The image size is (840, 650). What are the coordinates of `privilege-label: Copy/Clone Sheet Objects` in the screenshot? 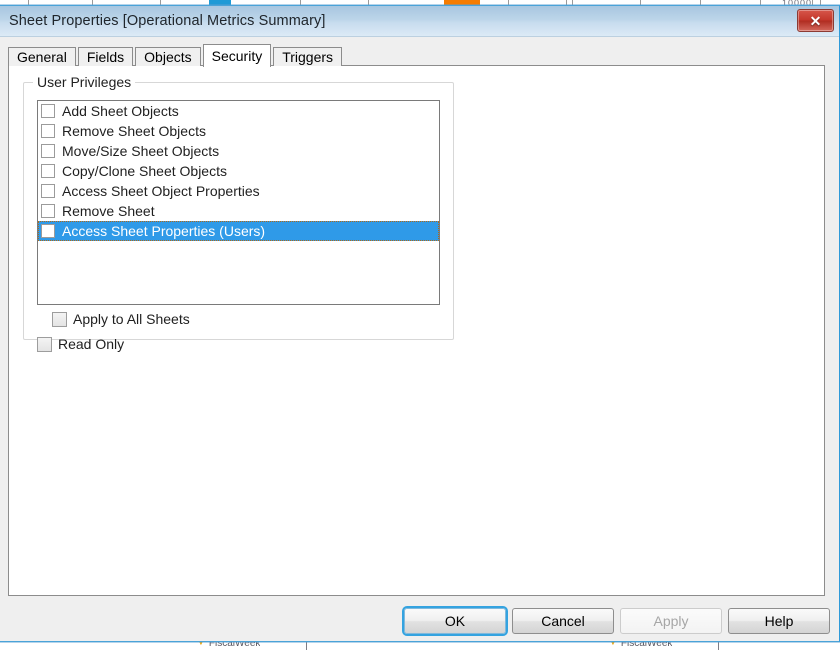 It's located at (144, 171).